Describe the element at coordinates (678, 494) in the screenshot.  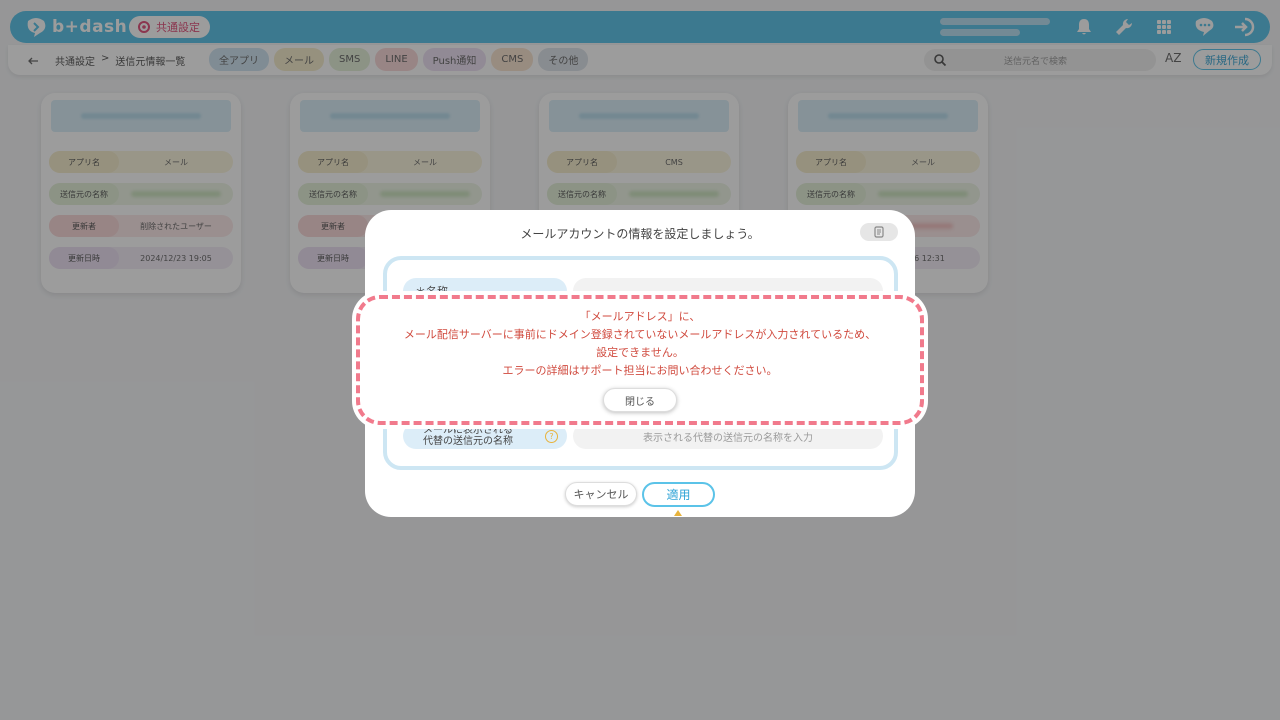
I see `apply-button: 適用` at that location.